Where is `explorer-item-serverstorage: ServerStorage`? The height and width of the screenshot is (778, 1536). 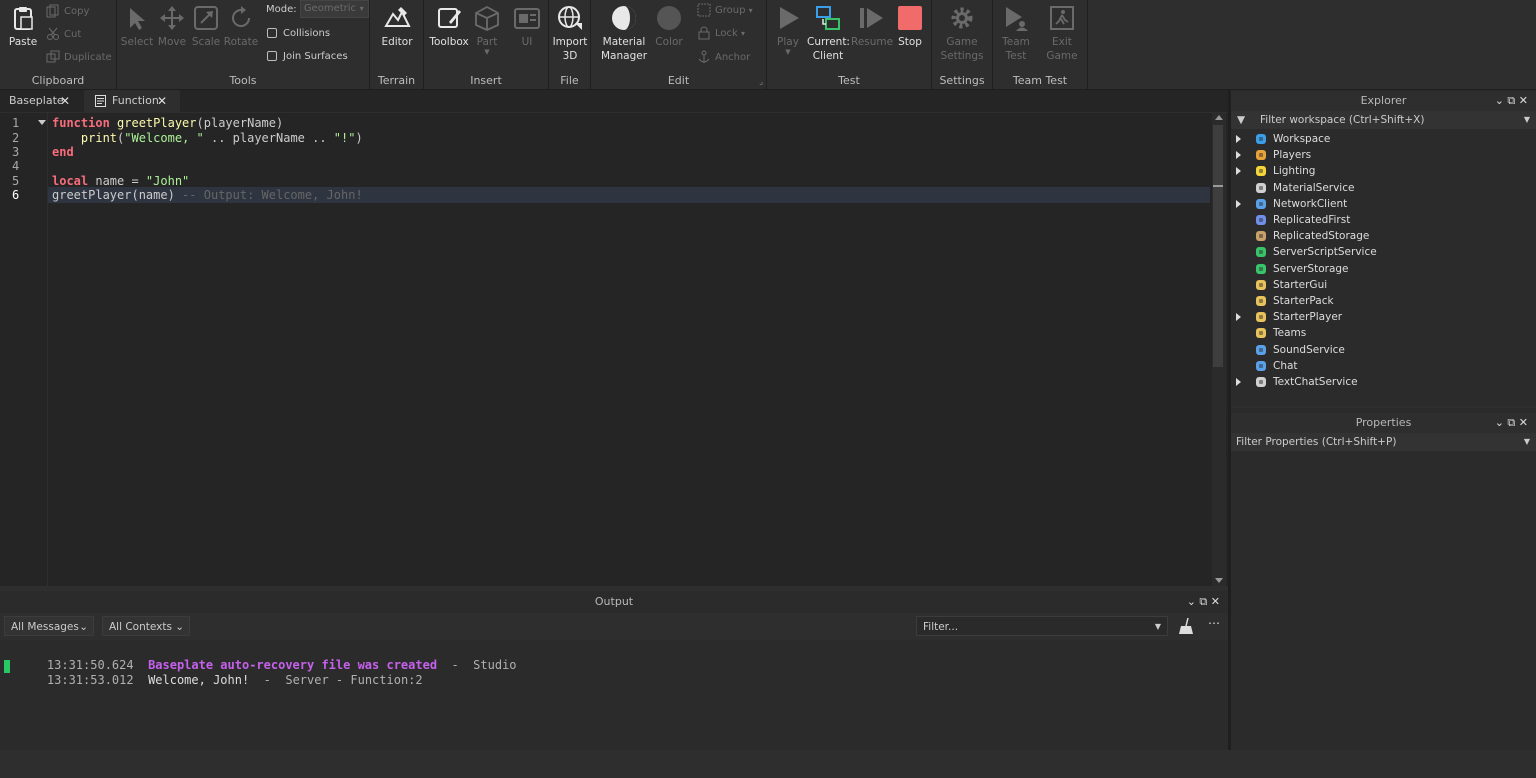 explorer-item-serverstorage: ServerStorage is located at coordinates (1381, 269).